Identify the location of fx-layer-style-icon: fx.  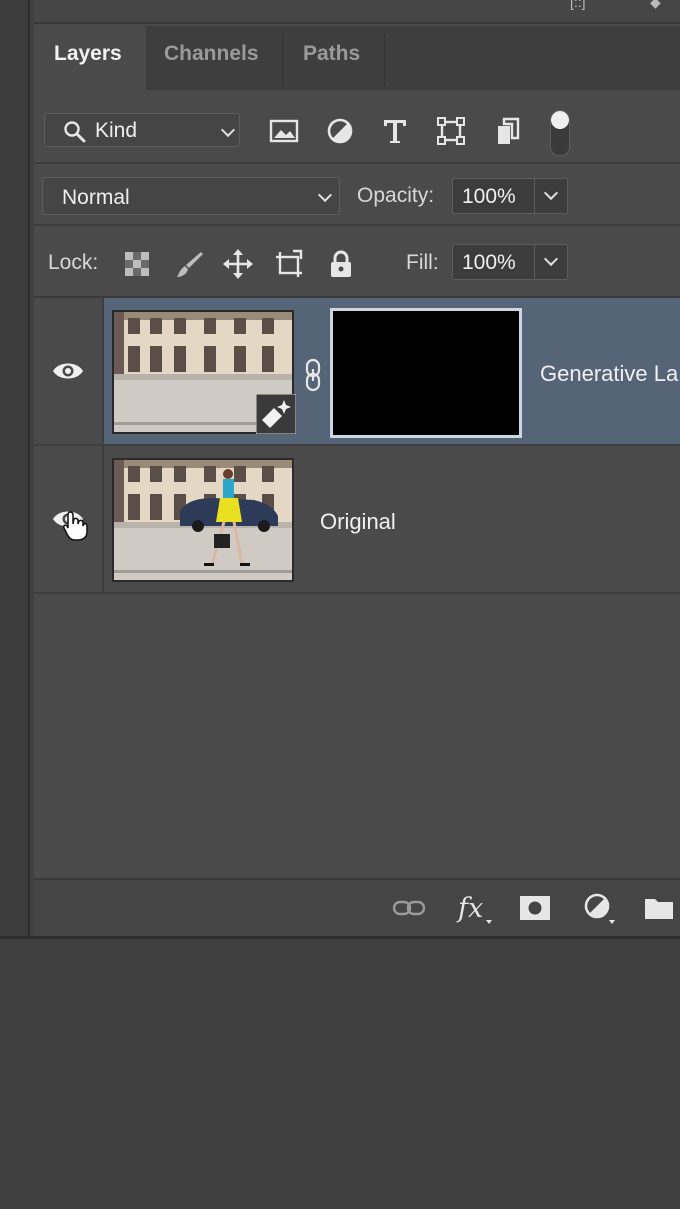
(475, 908).